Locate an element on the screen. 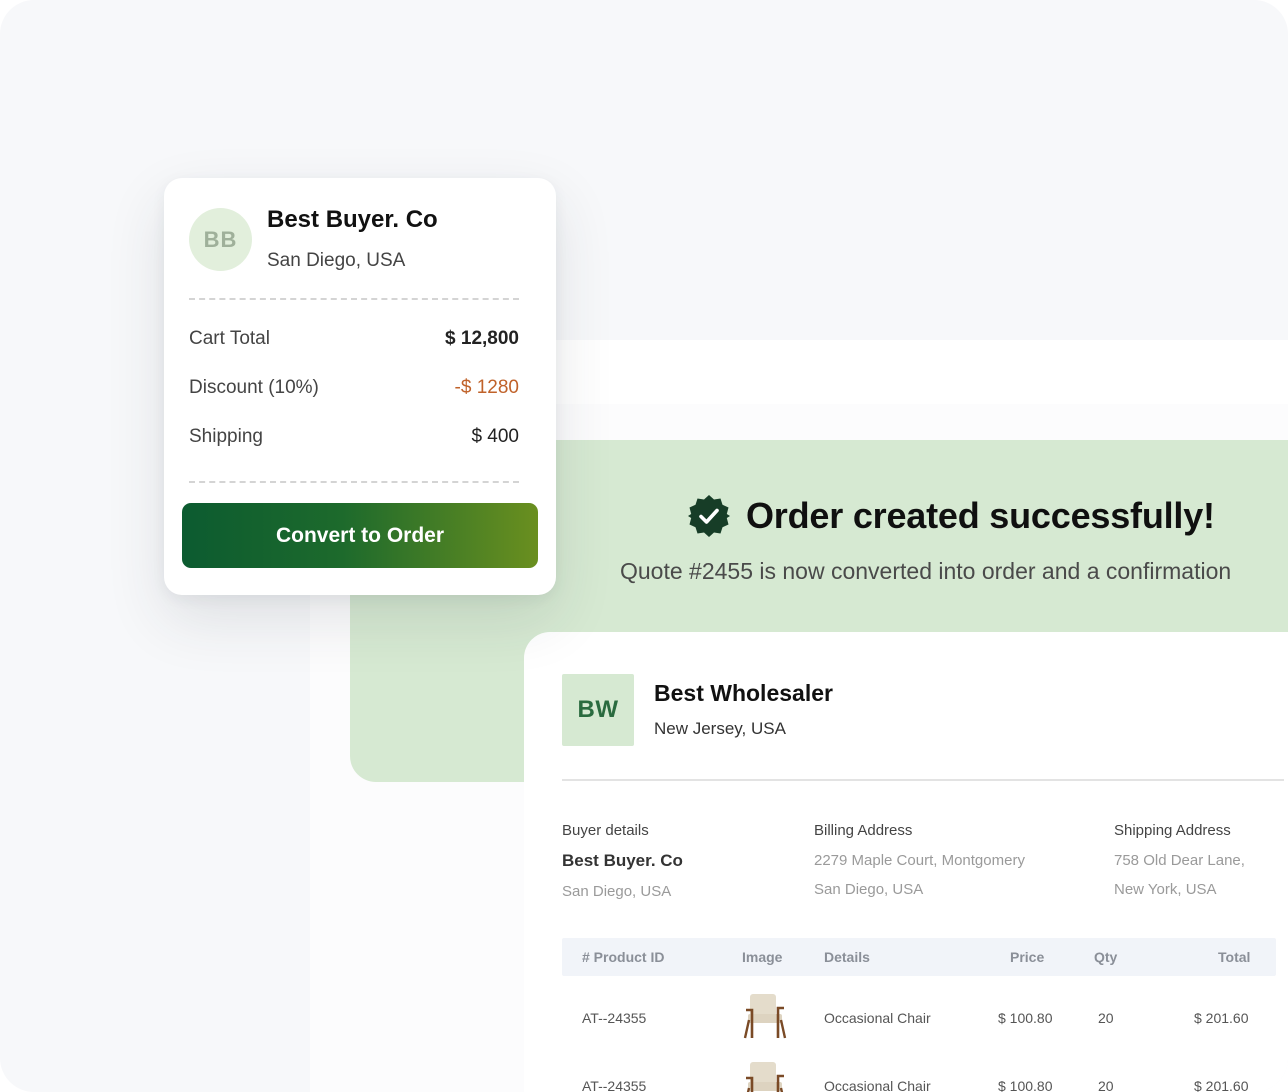 The height and width of the screenshot is (1092, 1288). shipping-label: Shipping is located at coordinates (226, 436).